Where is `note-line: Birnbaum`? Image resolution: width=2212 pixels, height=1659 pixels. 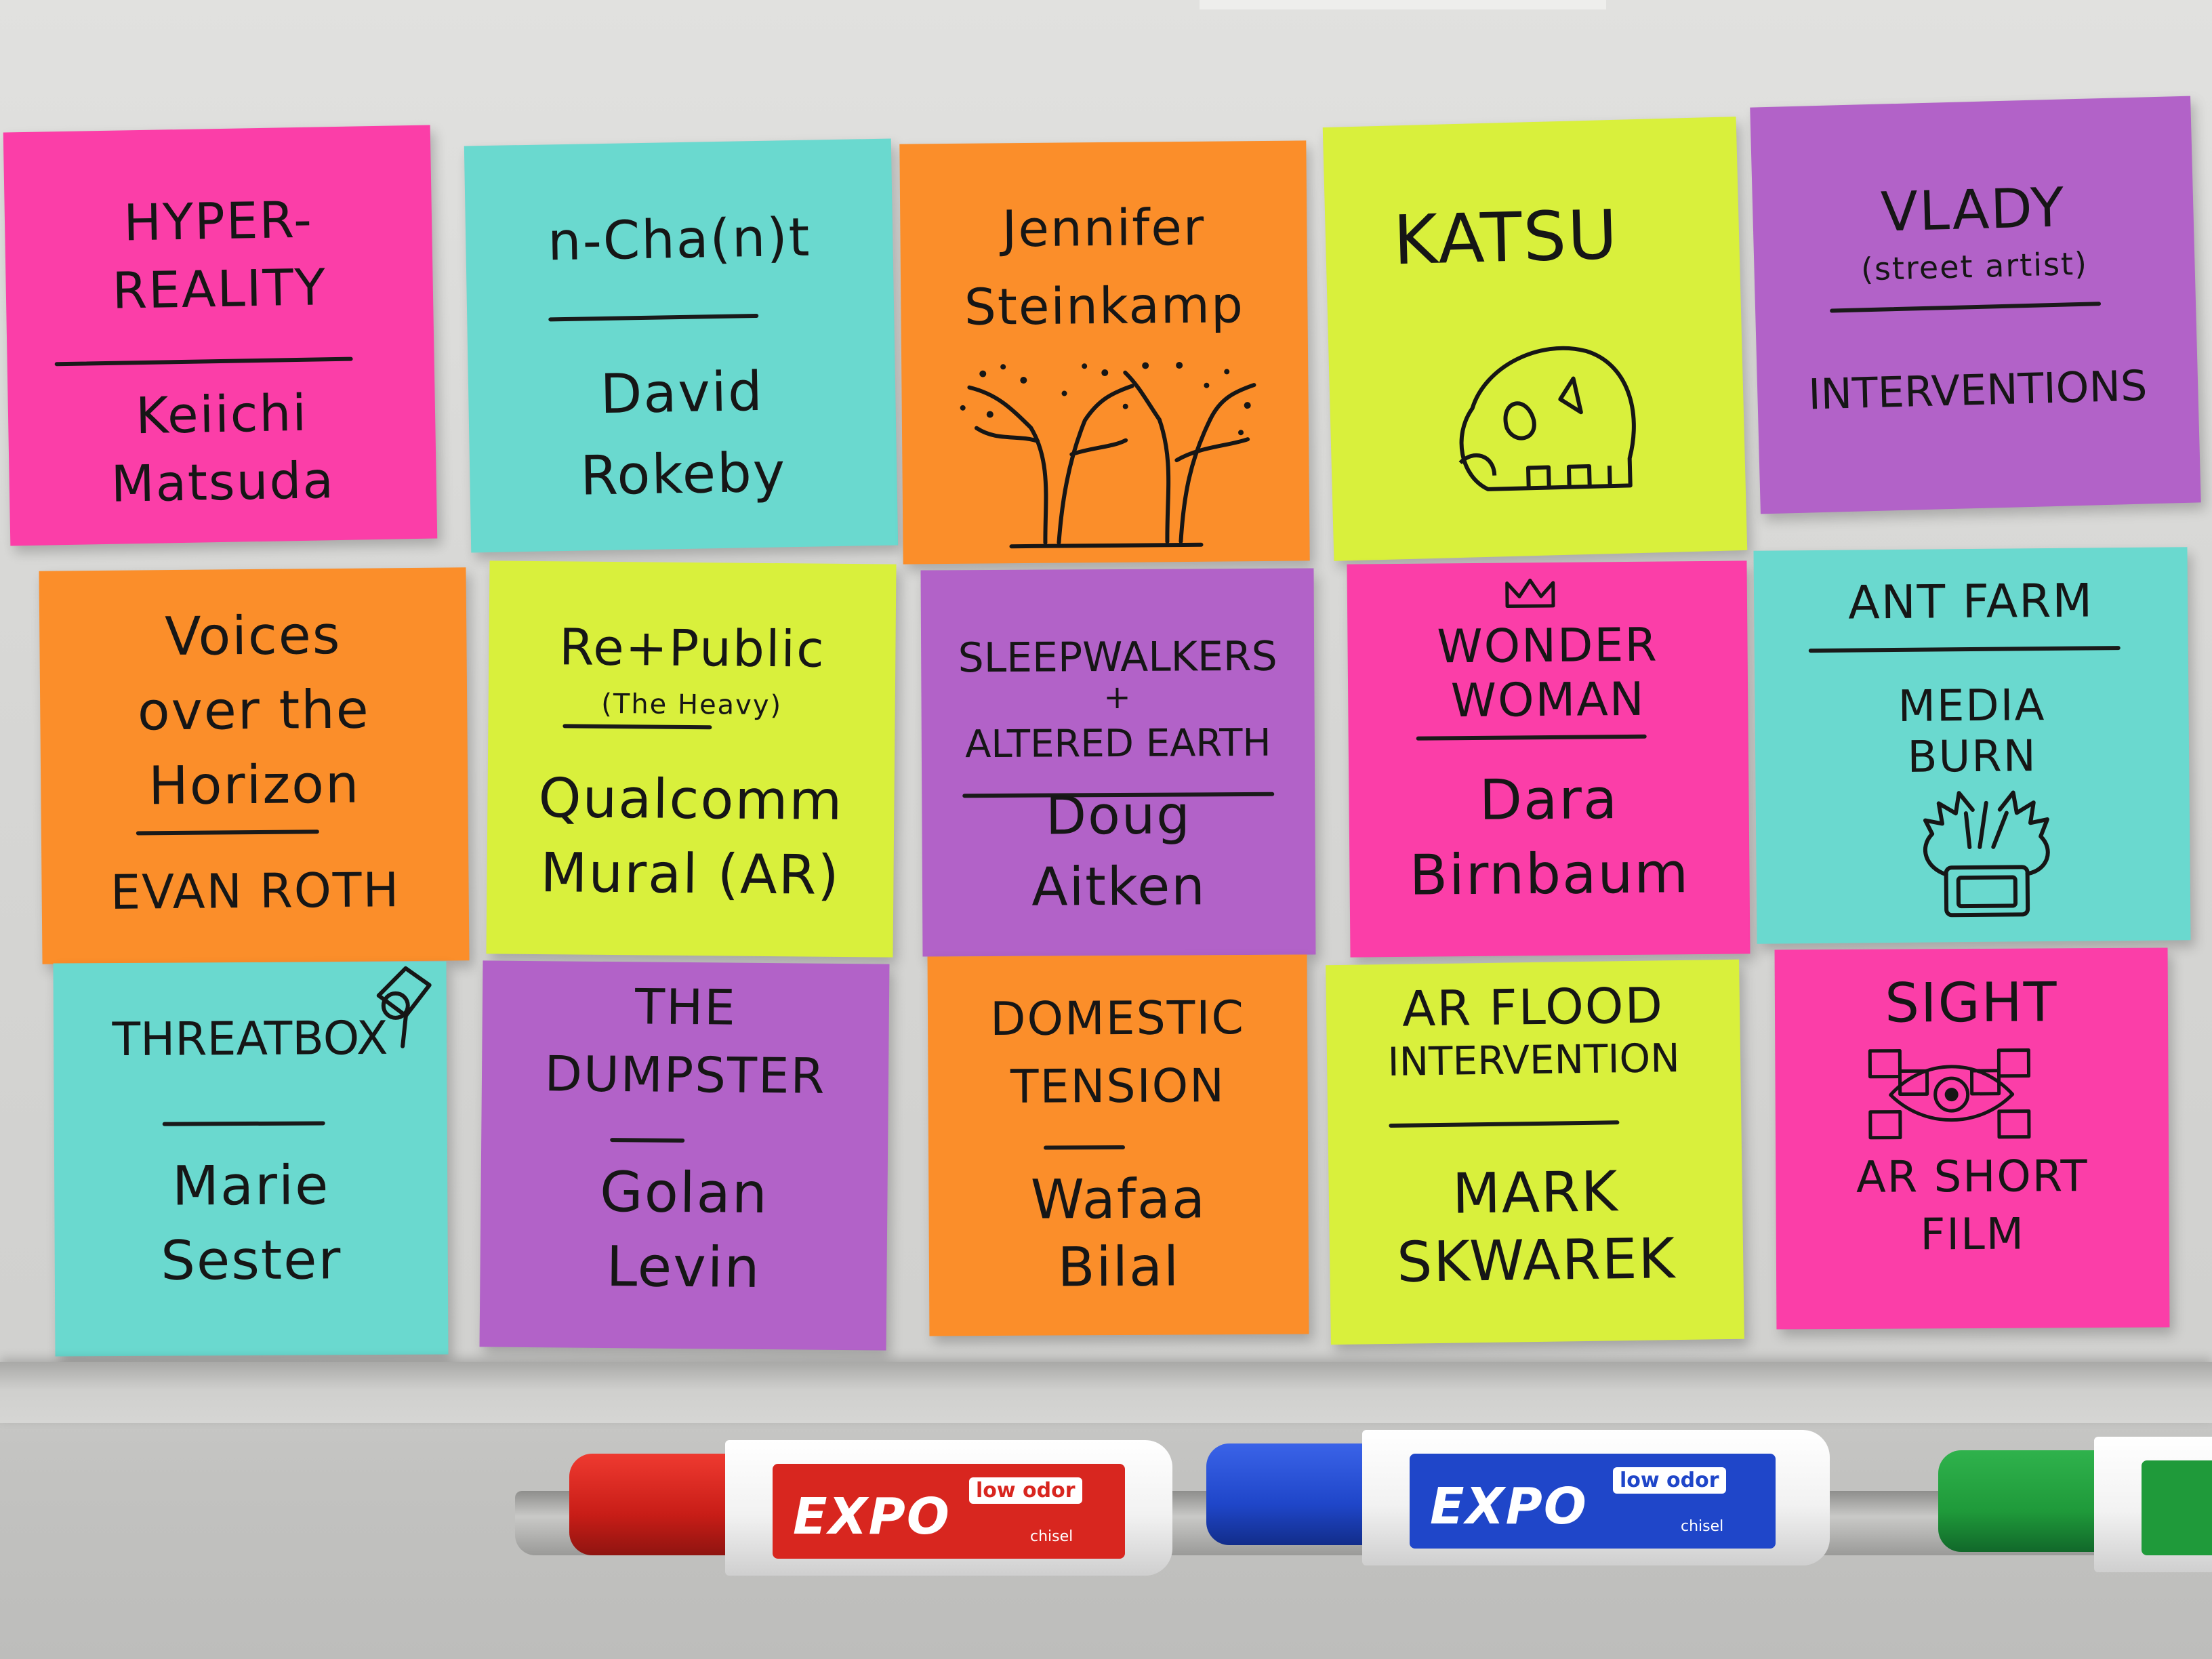 note-line: Birnbaum is located at coordinates (1550, 874).